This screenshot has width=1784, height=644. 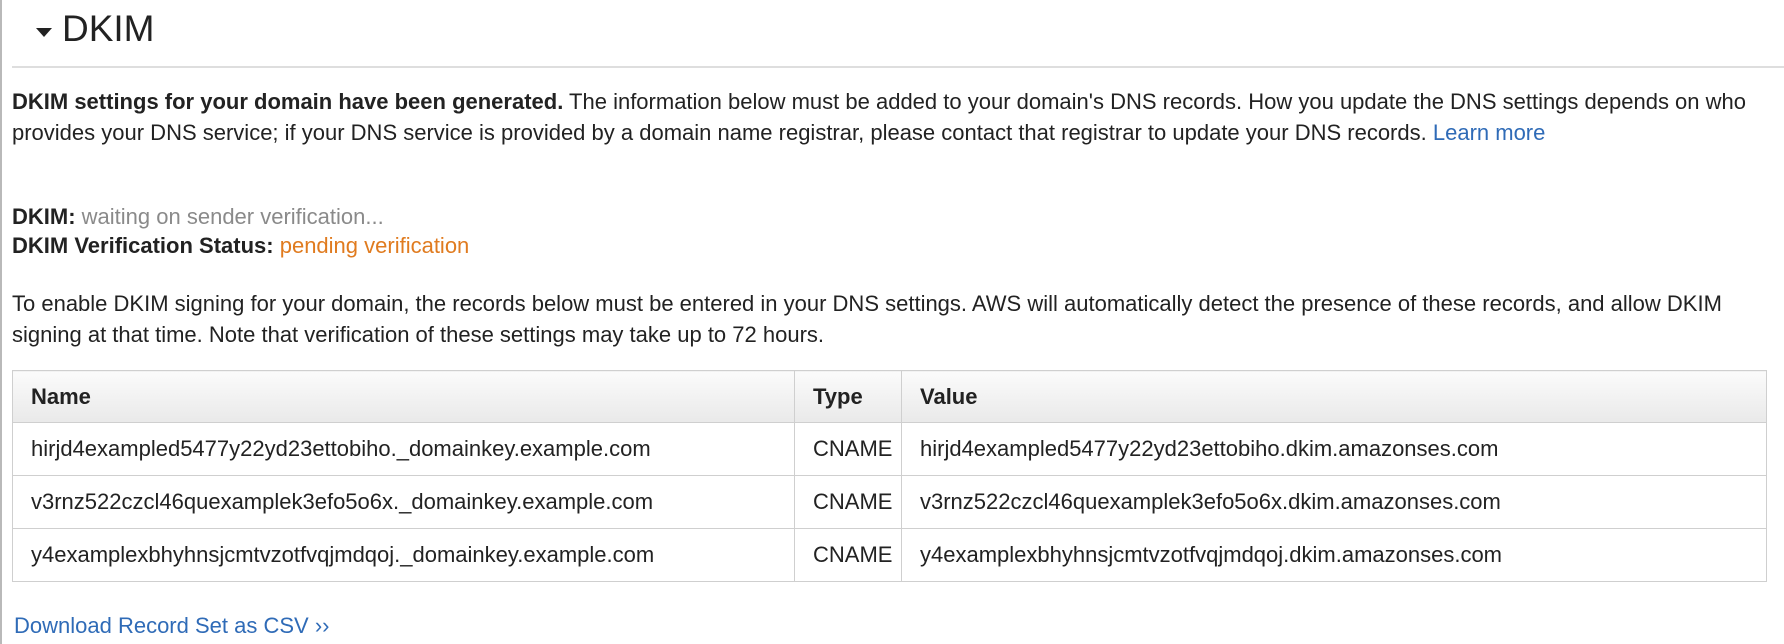 What do you see at coordinates (143, 245) in the screenshot?
I see `verification-label: DKIM Verification Status:` at bounding box center [143, 245].